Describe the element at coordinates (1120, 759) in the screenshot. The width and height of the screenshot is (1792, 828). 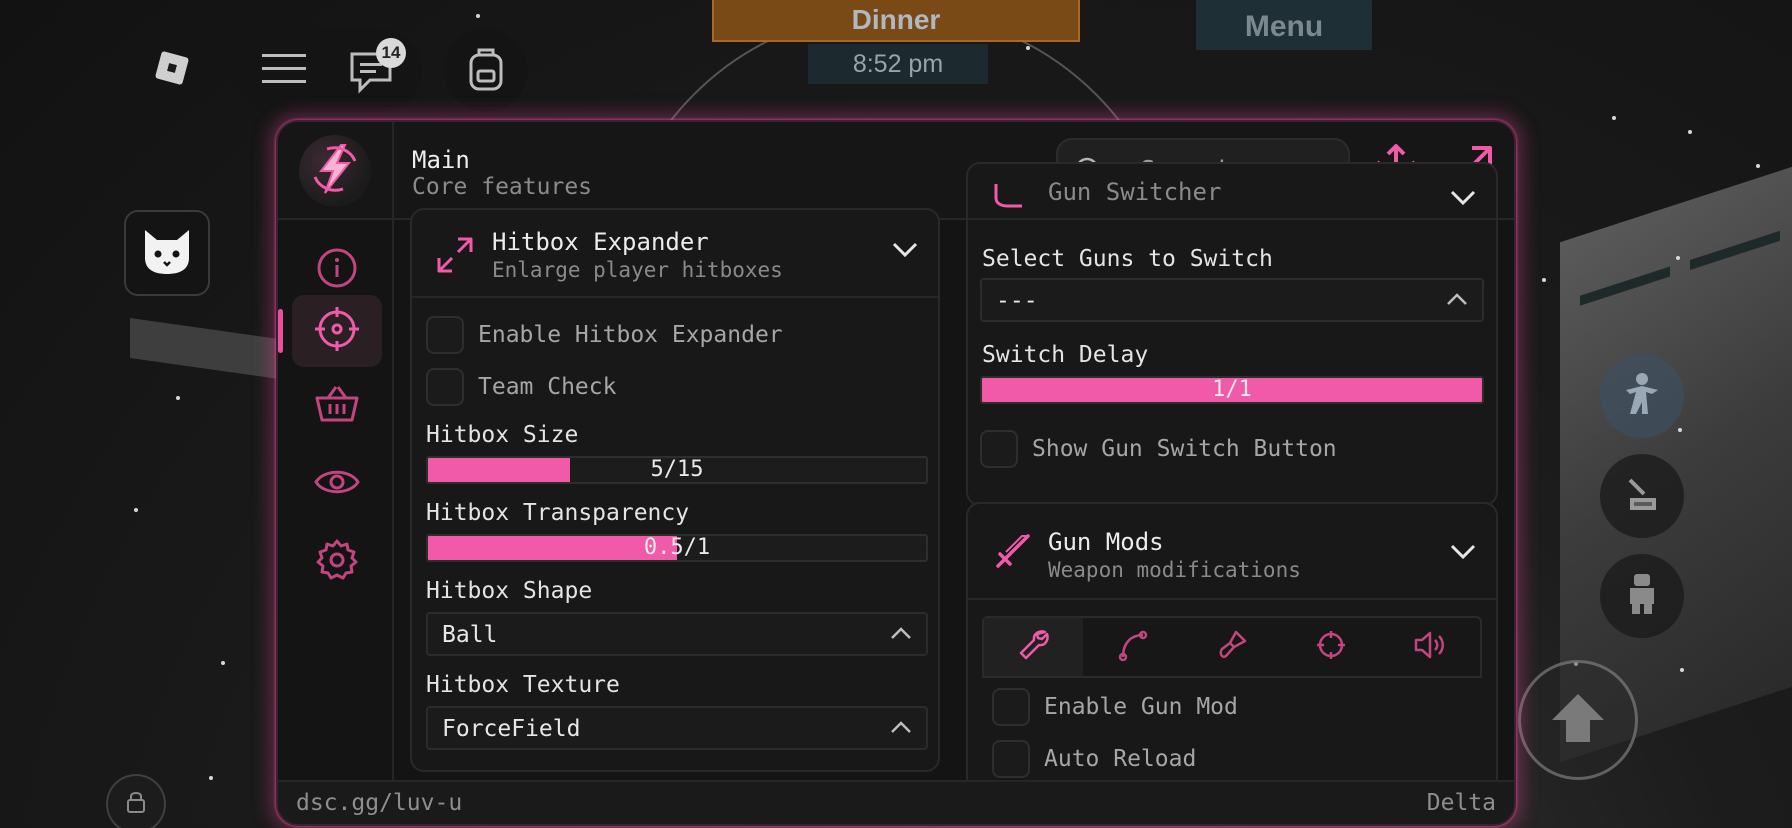
I see `auto-reload-label: Auto Reload` at that location.